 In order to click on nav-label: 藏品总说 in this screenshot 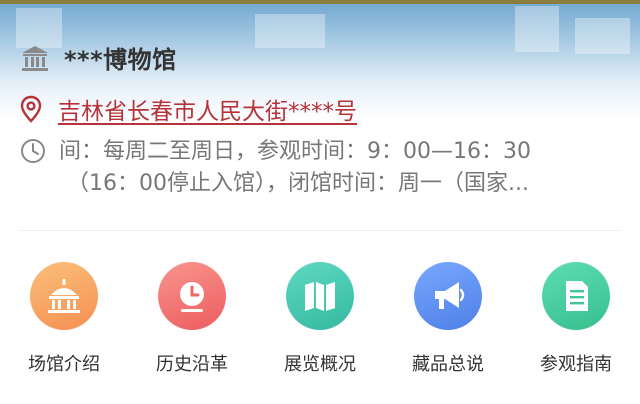, I will do `click(448, 364)`.